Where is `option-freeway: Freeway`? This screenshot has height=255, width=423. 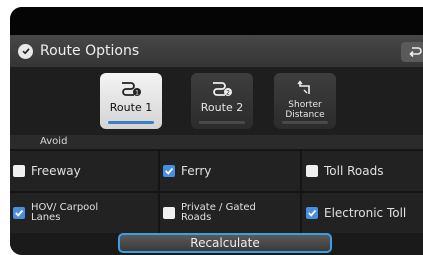
option-freeway: Freeway is located at coordinates (84, 171).